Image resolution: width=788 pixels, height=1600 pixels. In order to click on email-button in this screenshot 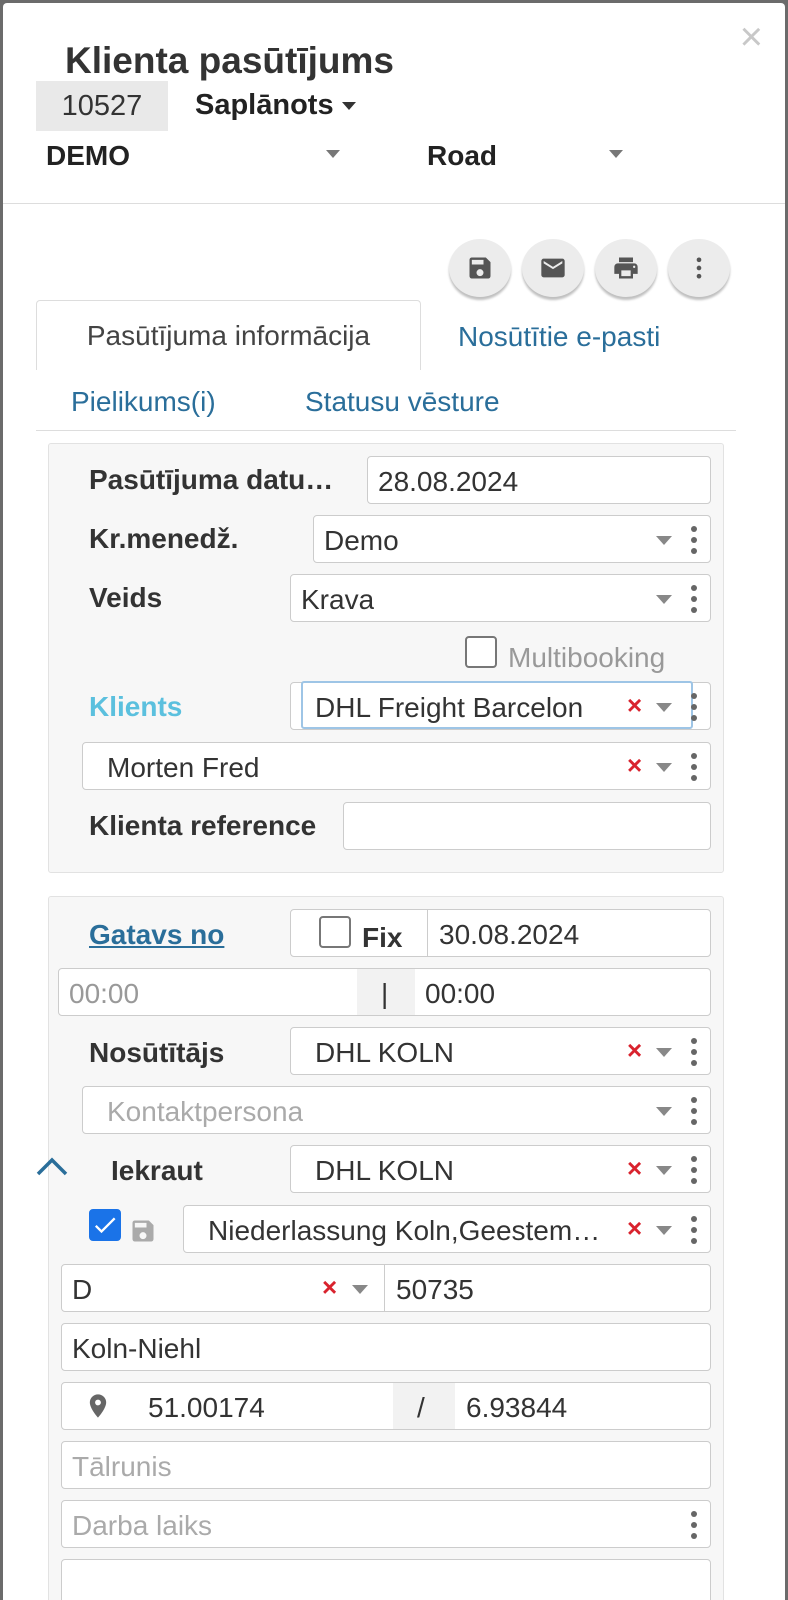, I will do `click(553, 268)`.